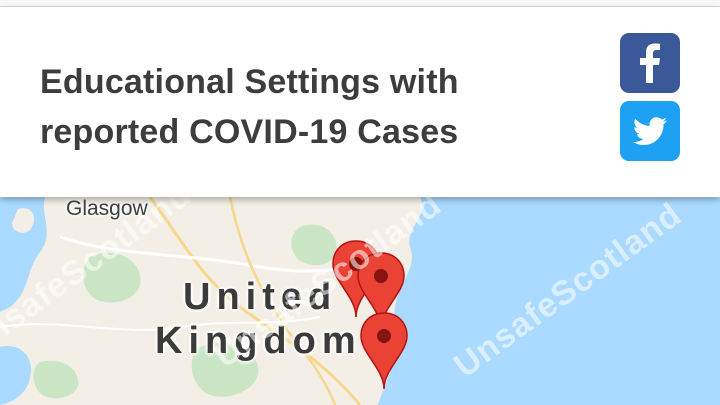 Image resolution: width=720 pixels, height=405 pixels. Describe the element at coordinates (360, 3) in the screenshot. I see `top-divider` at that location.